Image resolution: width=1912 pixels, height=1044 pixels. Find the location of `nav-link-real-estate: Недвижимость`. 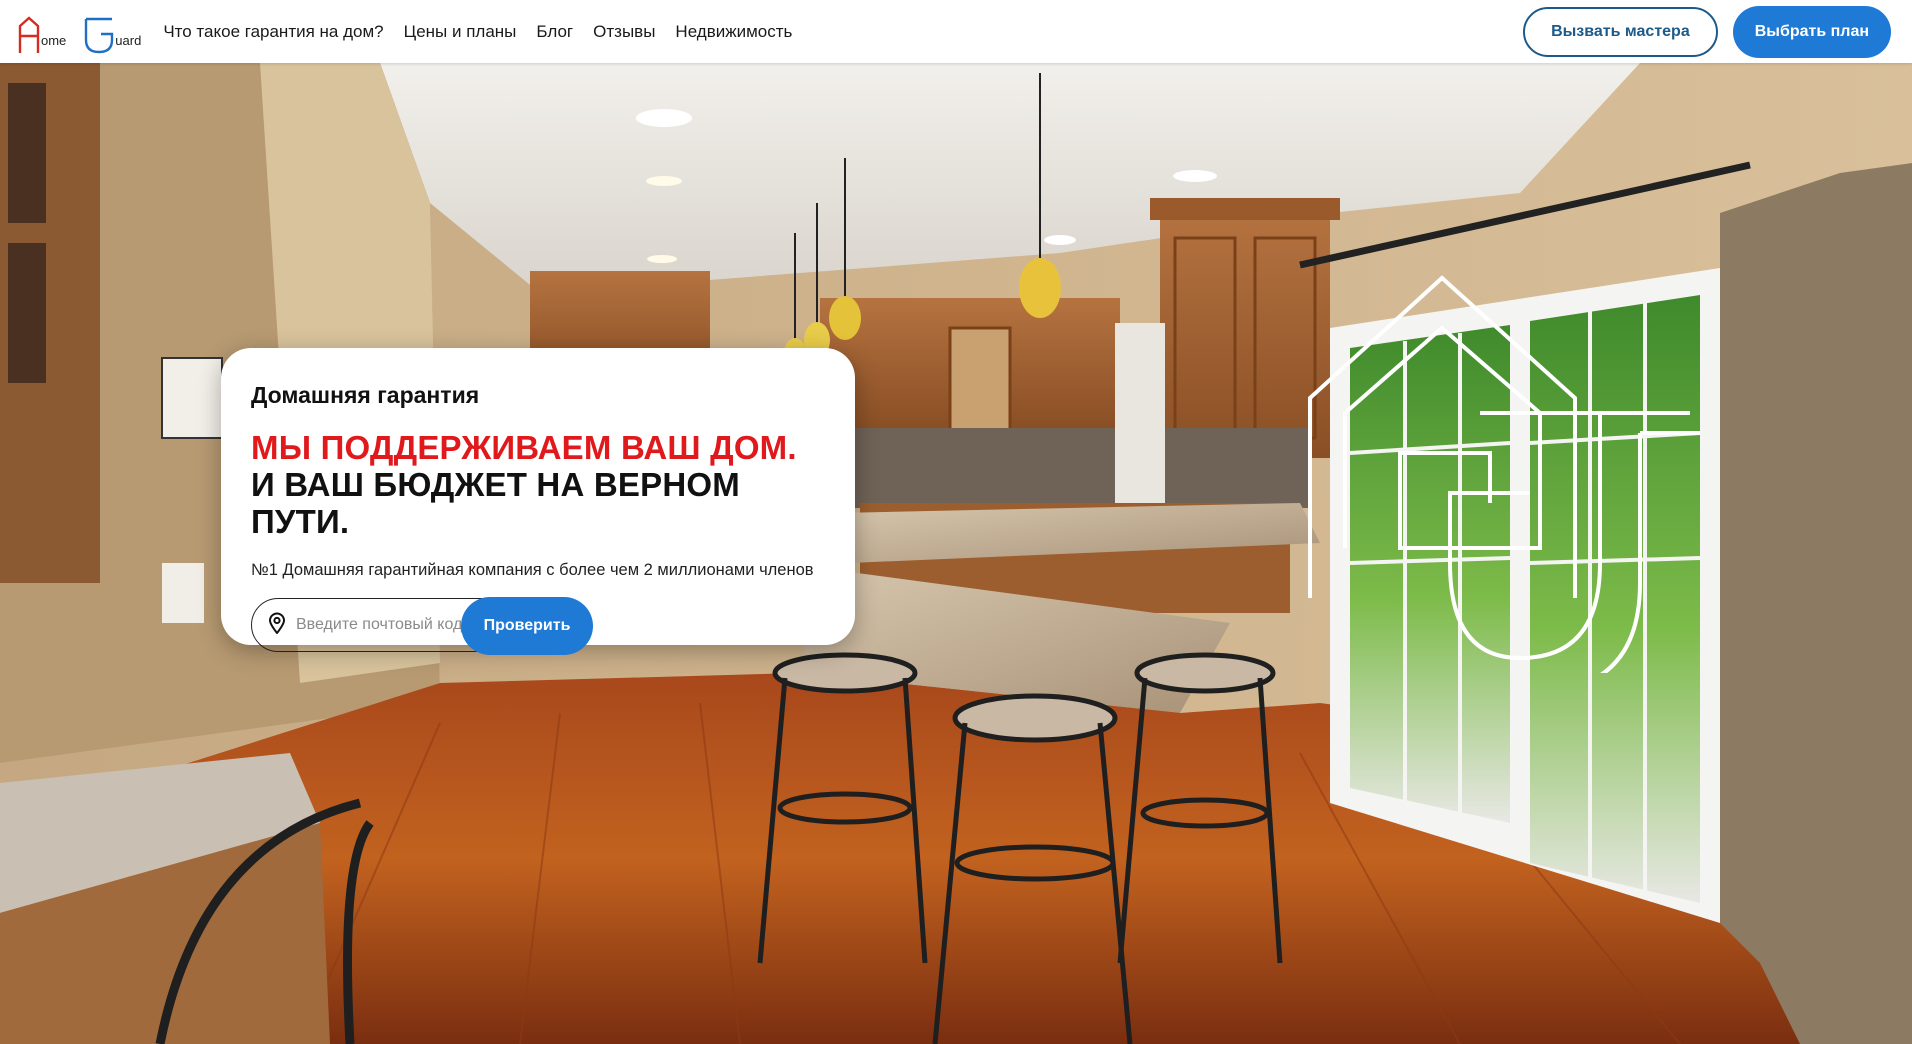

nav-link-real-estate: Недвижимость is located at coordinates (733, 32).